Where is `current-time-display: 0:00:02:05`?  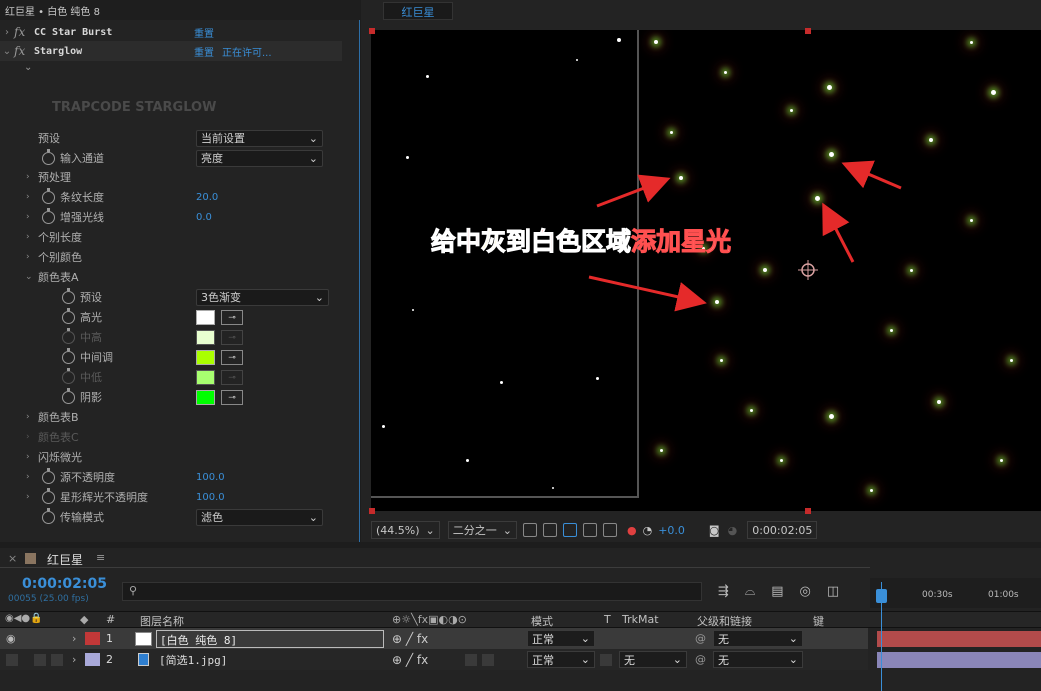 current-time-display: 0:00:02:05 is located at coordinates (782, 530).